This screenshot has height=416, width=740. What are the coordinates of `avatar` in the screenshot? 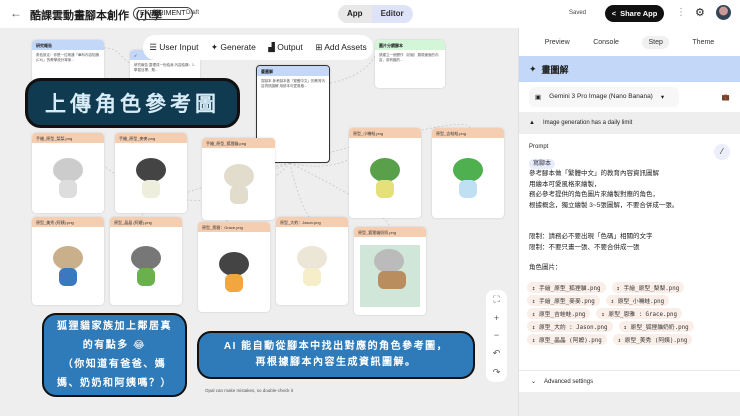 It's located at (723, 12).